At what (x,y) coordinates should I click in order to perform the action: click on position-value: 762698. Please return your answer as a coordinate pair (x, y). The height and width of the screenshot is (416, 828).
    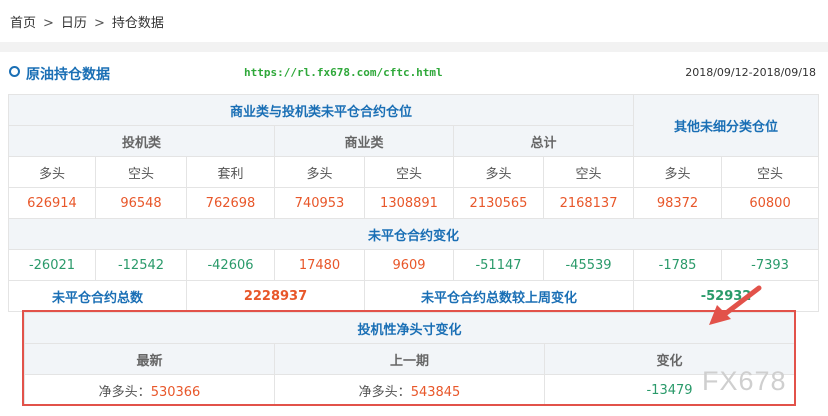
    Looking at the image, I should click on (230, 203).